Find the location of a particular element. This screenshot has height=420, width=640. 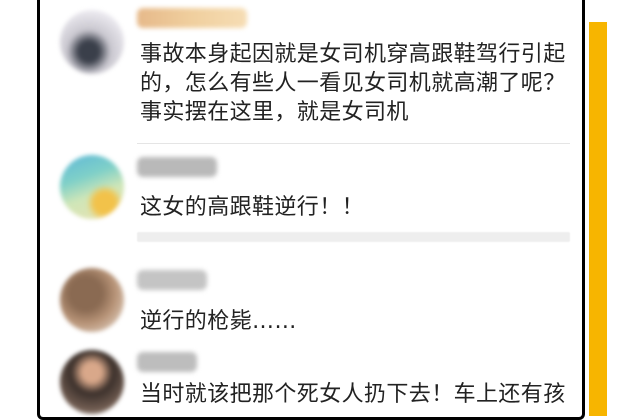

comment-text-line: 事故本身起因就是女司机穿高跟鞋驾行引起 is located at coordinates (353, 54).